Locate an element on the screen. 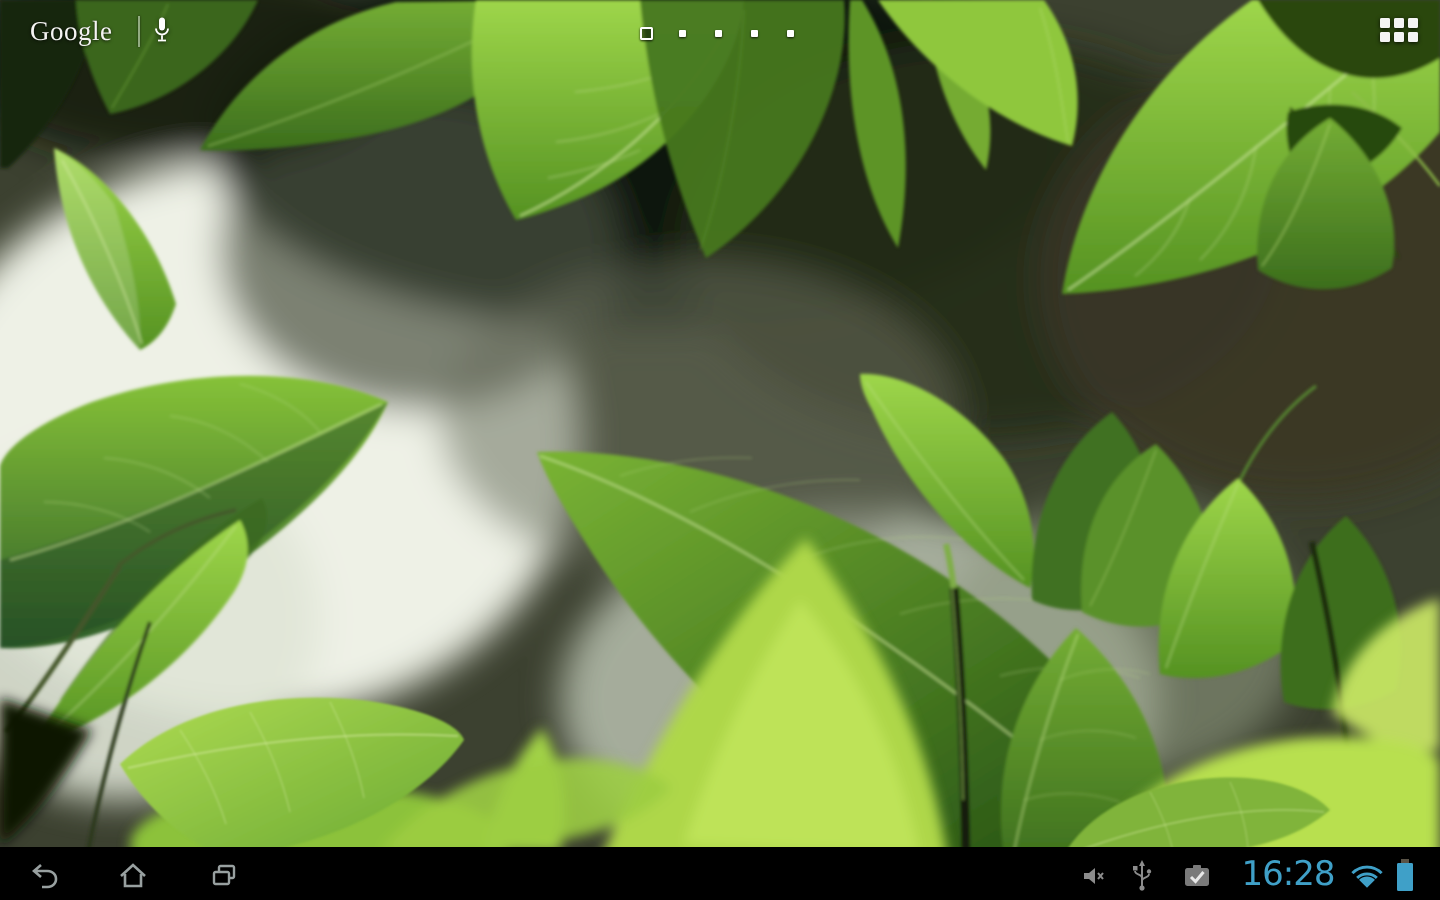  back-icon is located at coordinates (45, 876).